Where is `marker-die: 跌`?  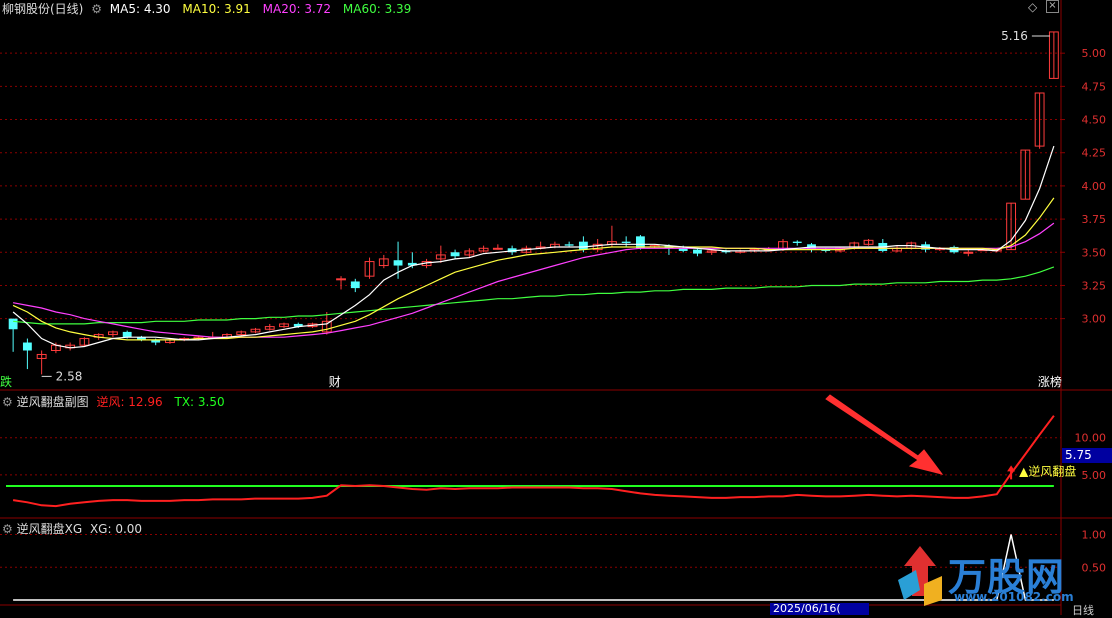 marker-die: 跌 is located at coordinates (6, 381).